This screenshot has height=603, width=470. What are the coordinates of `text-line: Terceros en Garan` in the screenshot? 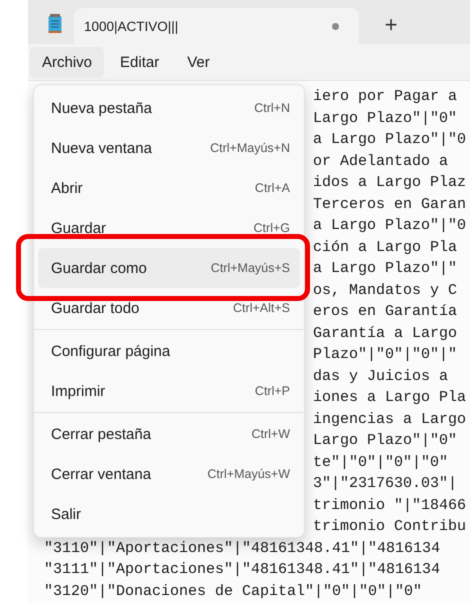 It's located at (389, 204).